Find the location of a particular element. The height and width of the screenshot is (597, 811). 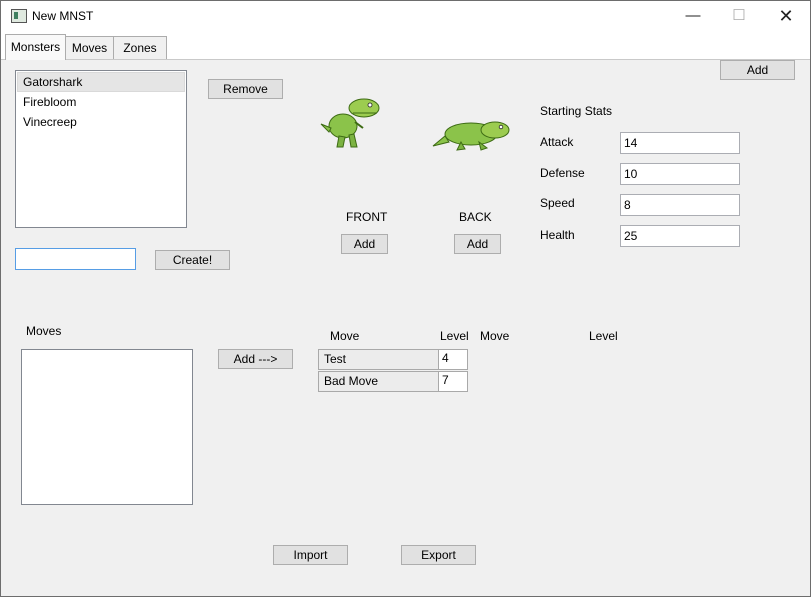

app-icon is located at coordinates (19, 16).